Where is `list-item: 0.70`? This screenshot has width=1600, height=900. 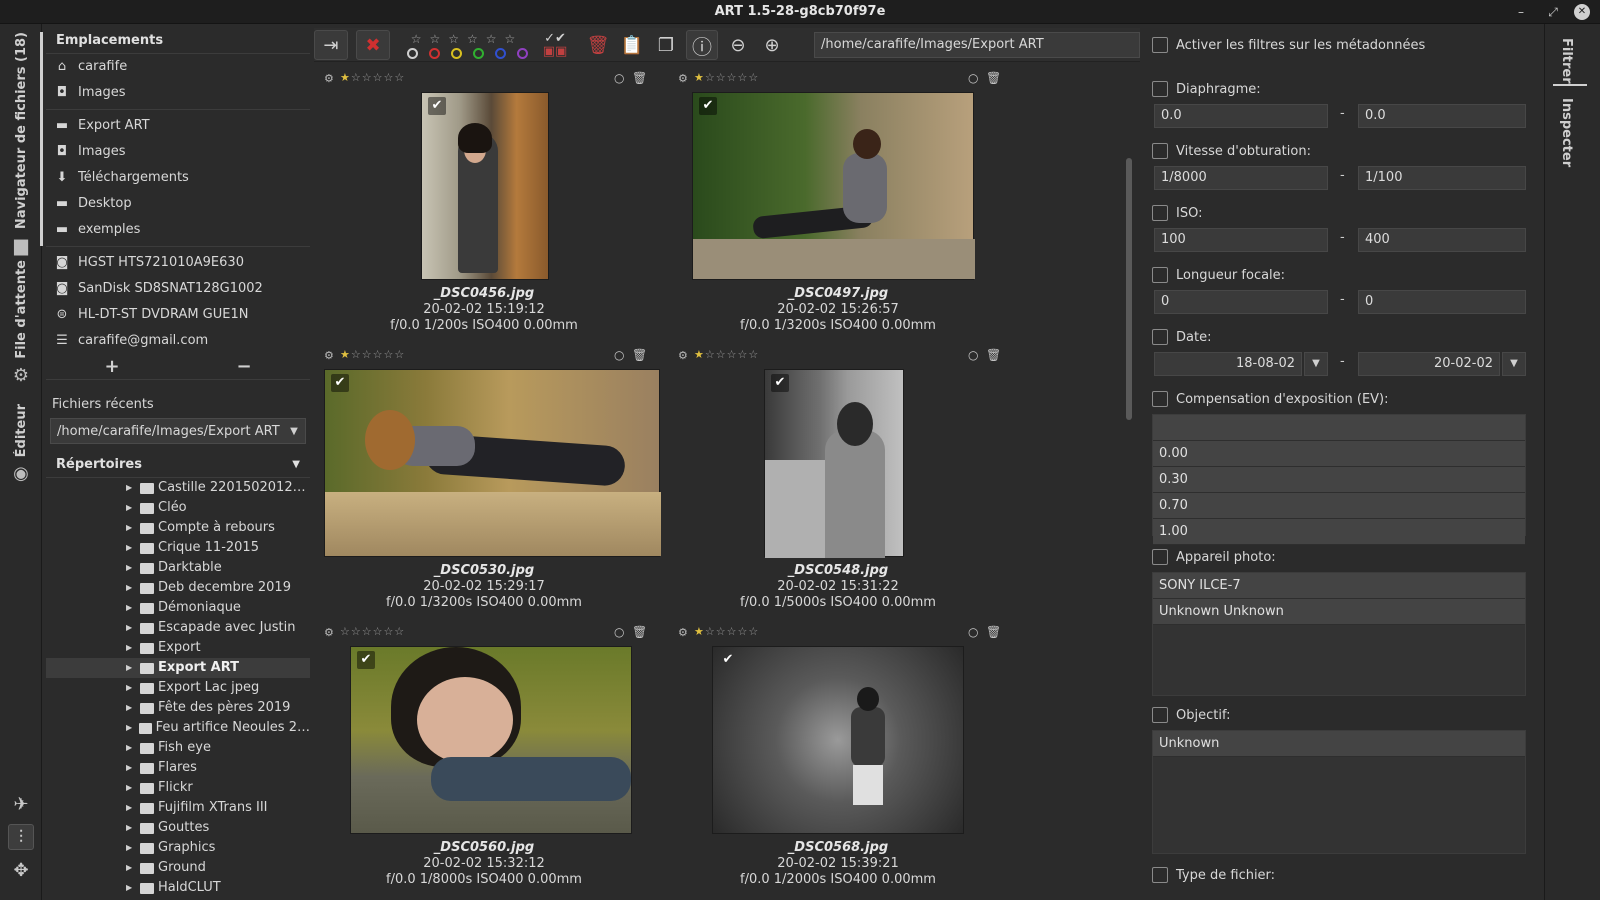 list-item: 0.70 is located at coordinates (1339, 506).